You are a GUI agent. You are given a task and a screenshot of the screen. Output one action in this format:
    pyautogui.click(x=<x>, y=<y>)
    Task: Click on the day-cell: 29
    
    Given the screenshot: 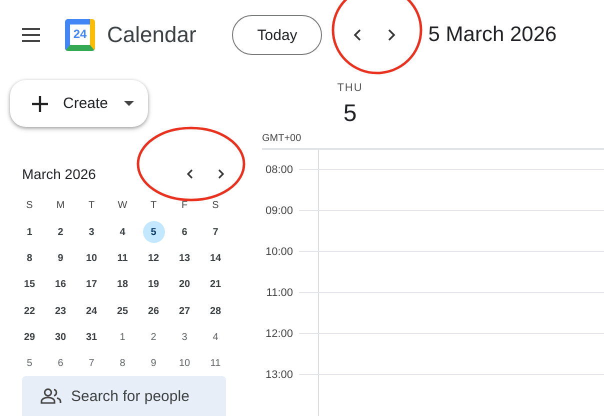 What is the action you would take?
    pyautogui.click(x=29, y=337)
    